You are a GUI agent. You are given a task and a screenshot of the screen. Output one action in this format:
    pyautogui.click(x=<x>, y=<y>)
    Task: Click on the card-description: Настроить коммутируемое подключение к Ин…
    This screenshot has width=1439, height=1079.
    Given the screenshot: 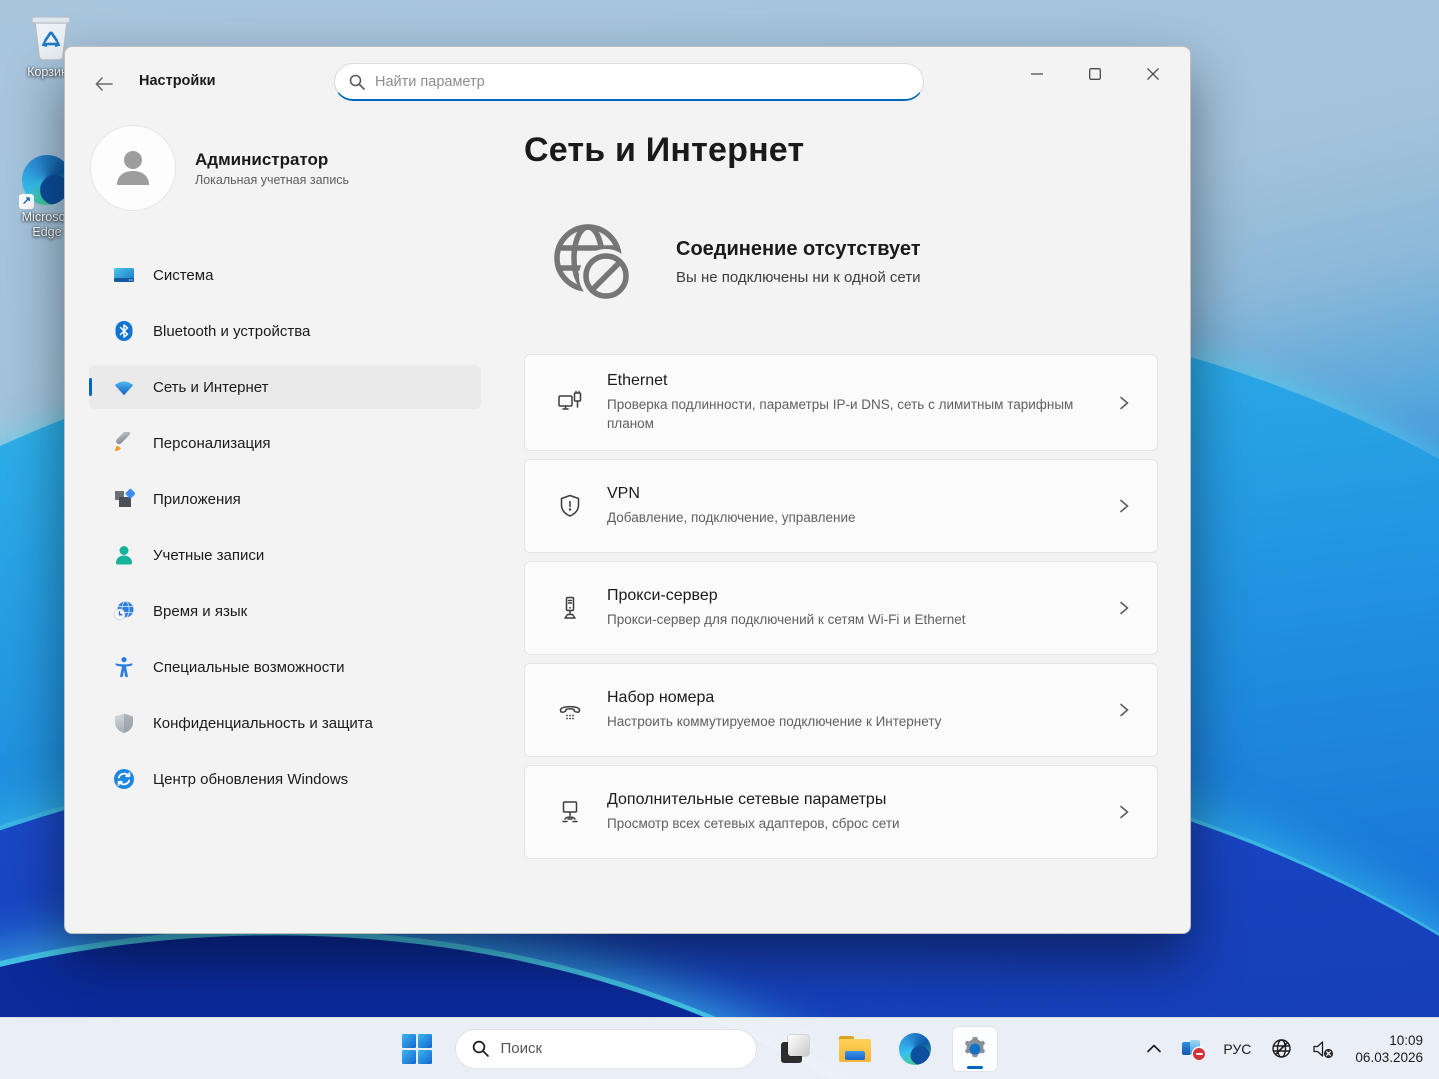 What is the action you would take?
    pyautogui.click(x=774, y=721)
    